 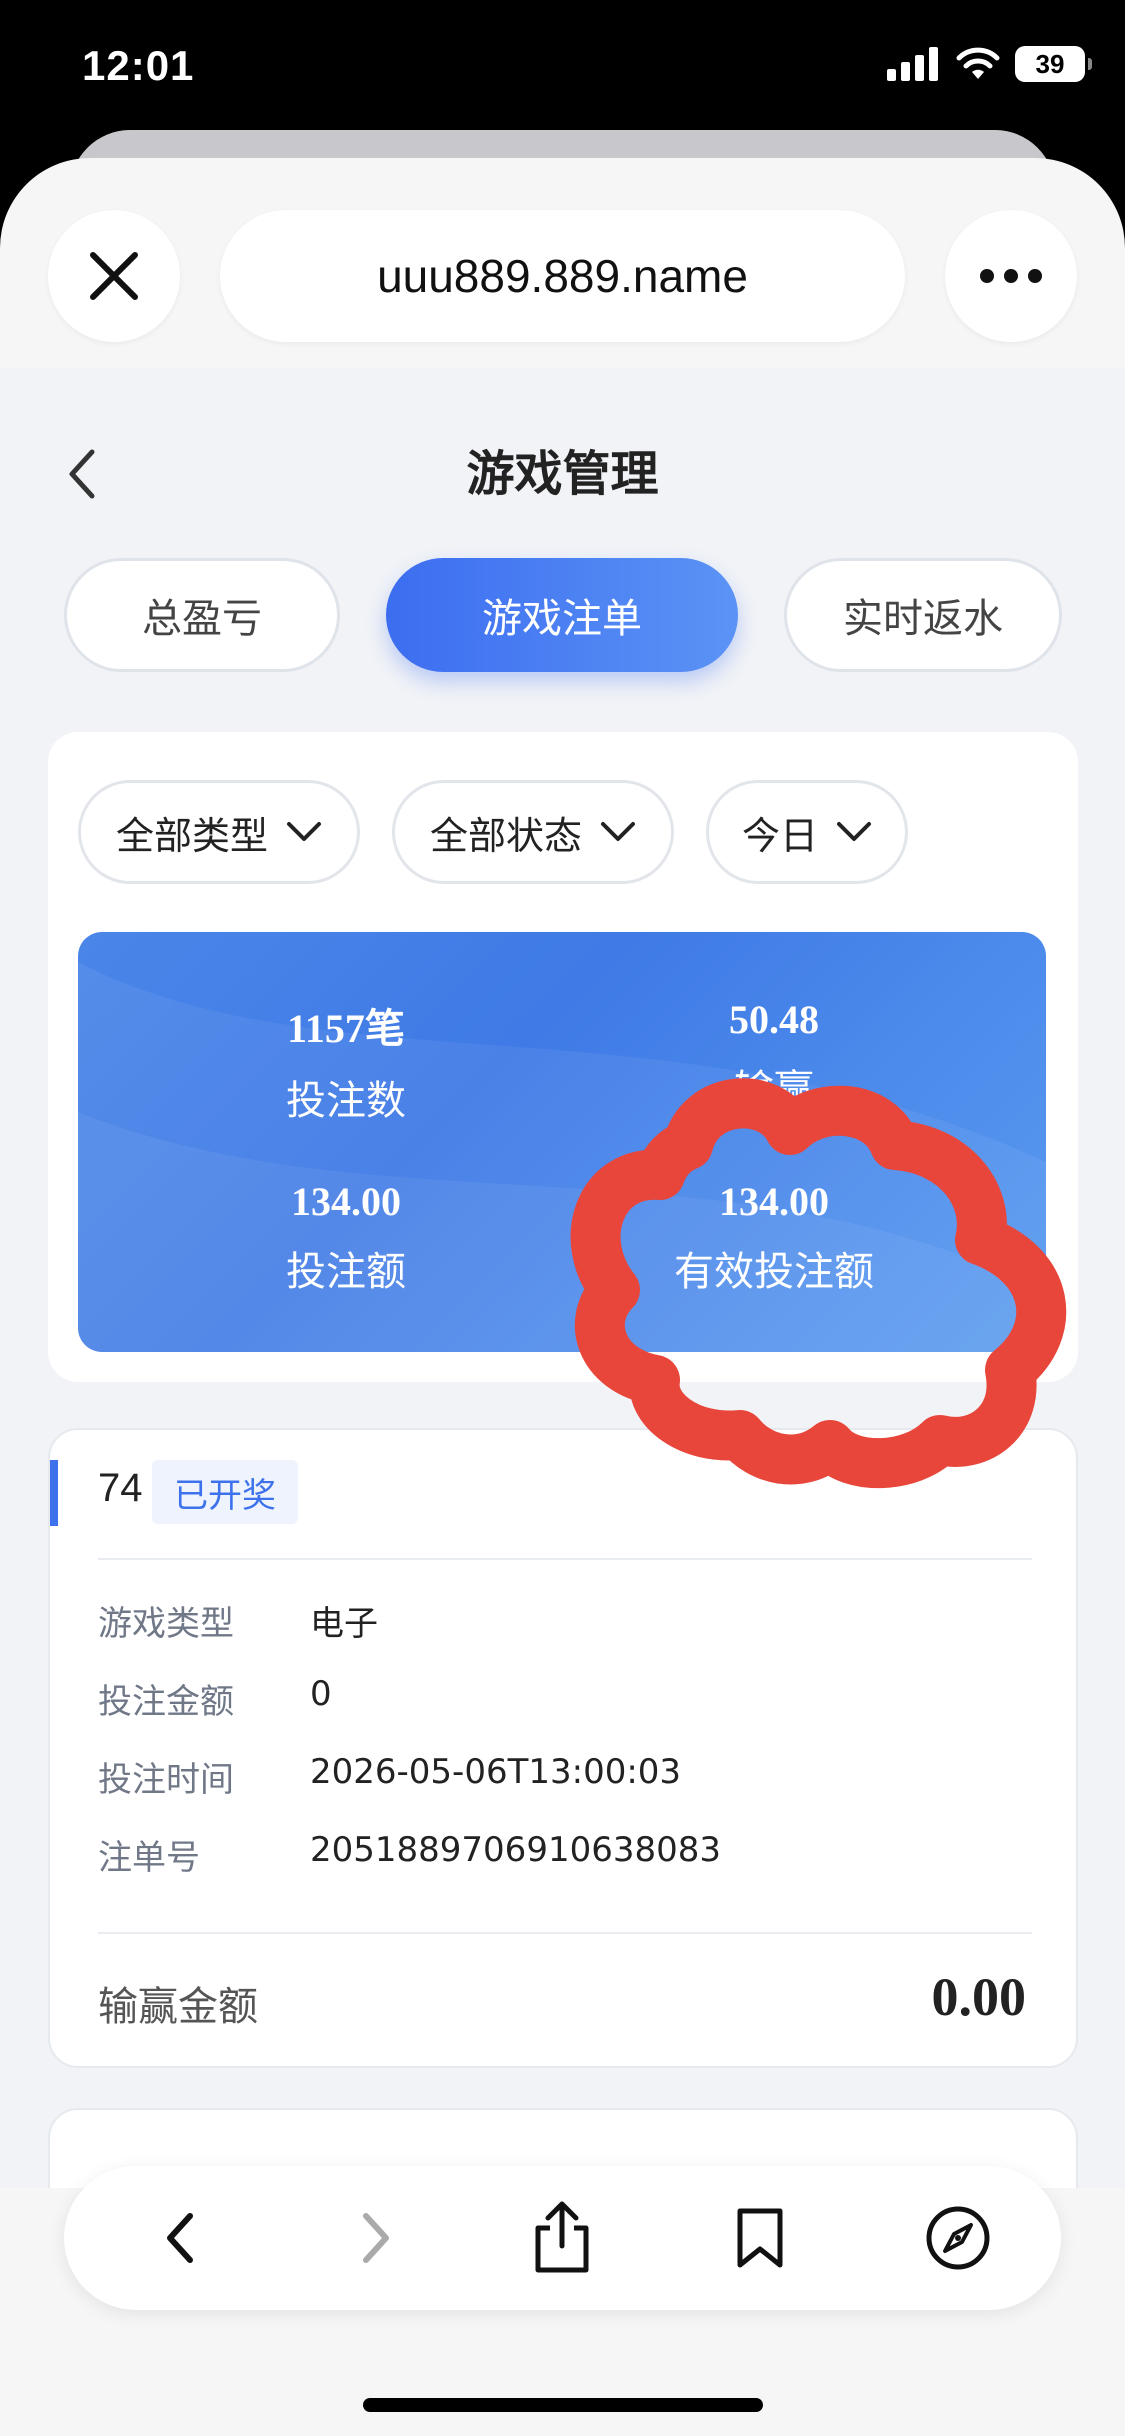 I want to click on bet-amount-label: 投注金额, so click(x=166, y=1702).